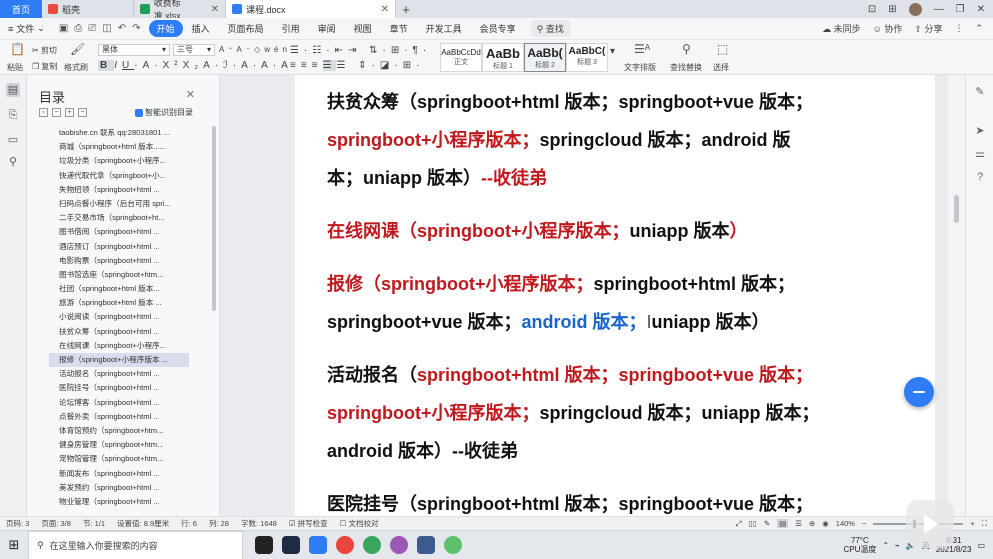 The height and width of the screenshot is (559, 993). Describe the element at coordinates (88, 9) in the screenshot. I see `tab-docer: 稻壳` at that location.